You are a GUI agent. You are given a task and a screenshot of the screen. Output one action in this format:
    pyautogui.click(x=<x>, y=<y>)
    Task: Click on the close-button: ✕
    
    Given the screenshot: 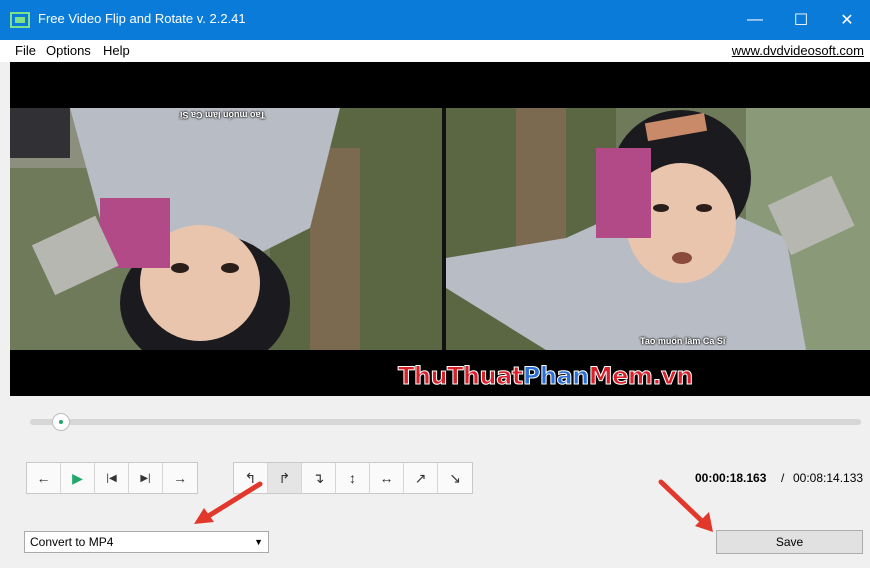 What is the action you would take?
    pyautogui.click(x=847, y=20)
    